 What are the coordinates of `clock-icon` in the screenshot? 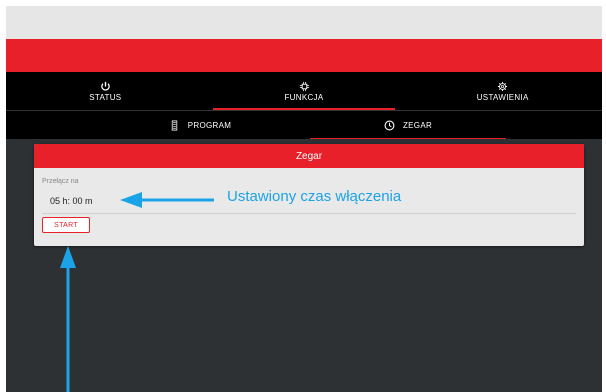 It's located at (389, 125).